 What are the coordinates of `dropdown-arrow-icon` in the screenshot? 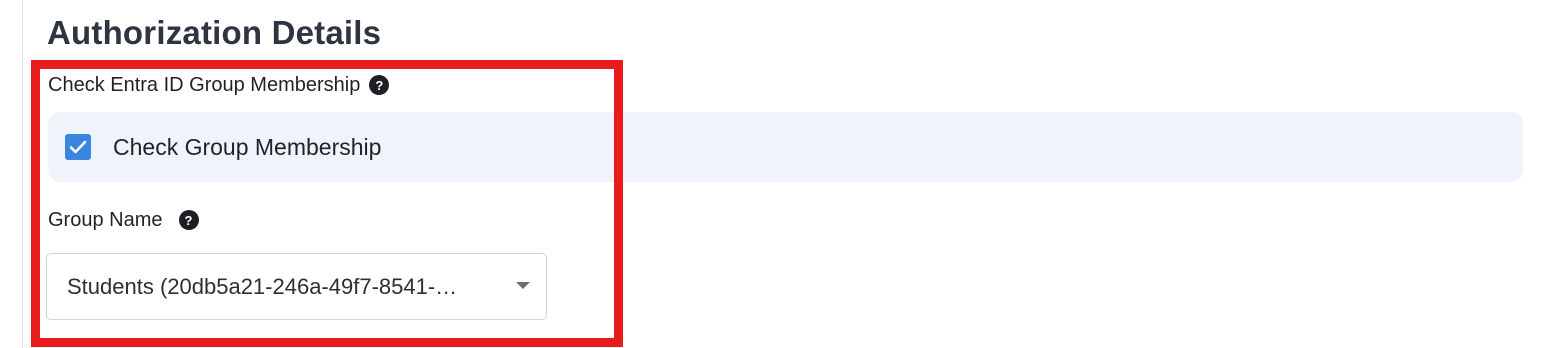 It's located at (523, 285).